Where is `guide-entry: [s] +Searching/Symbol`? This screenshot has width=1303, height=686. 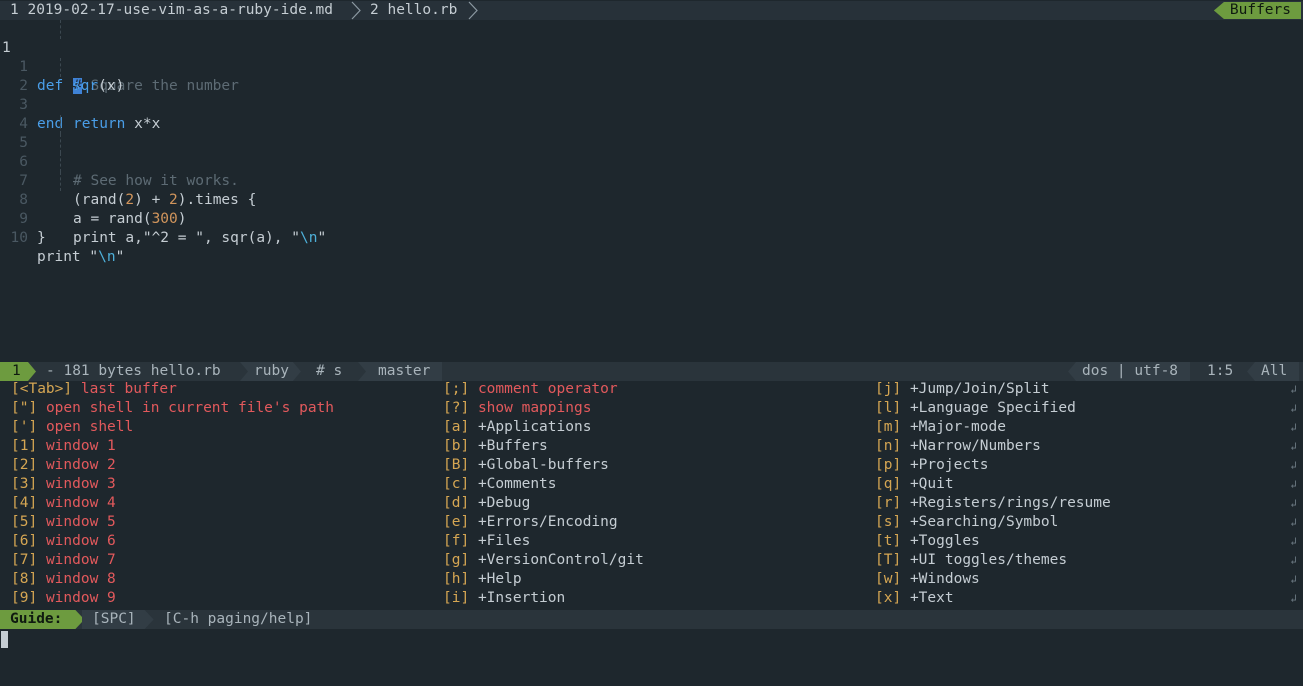 guide-entry: [s] +Searching/Symbol is located at coordinates (966, 522).